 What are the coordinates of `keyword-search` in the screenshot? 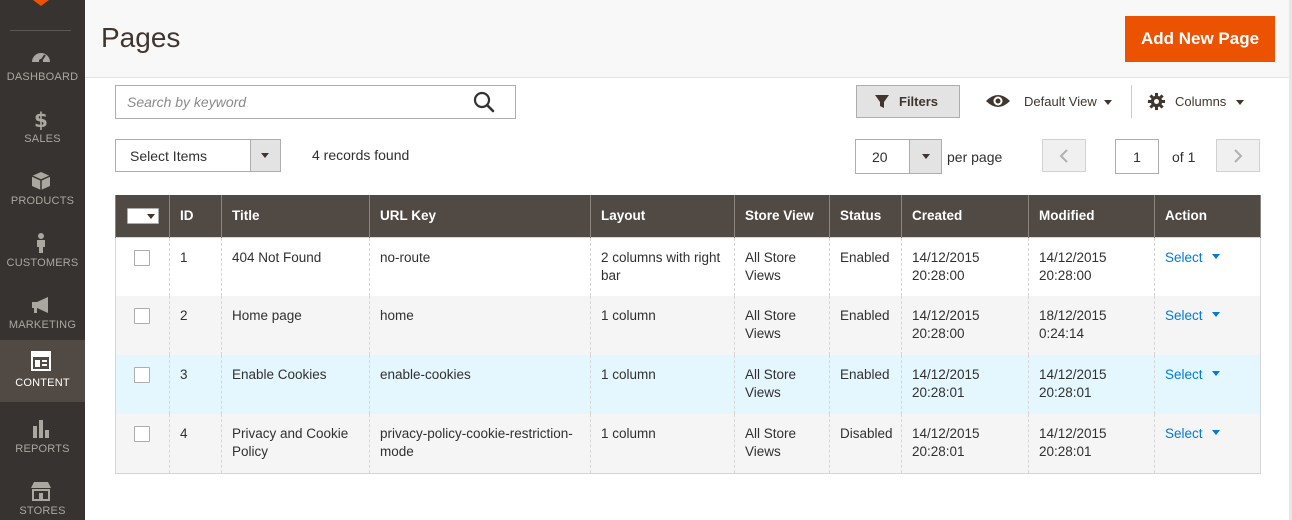 It's located at (315, 102).